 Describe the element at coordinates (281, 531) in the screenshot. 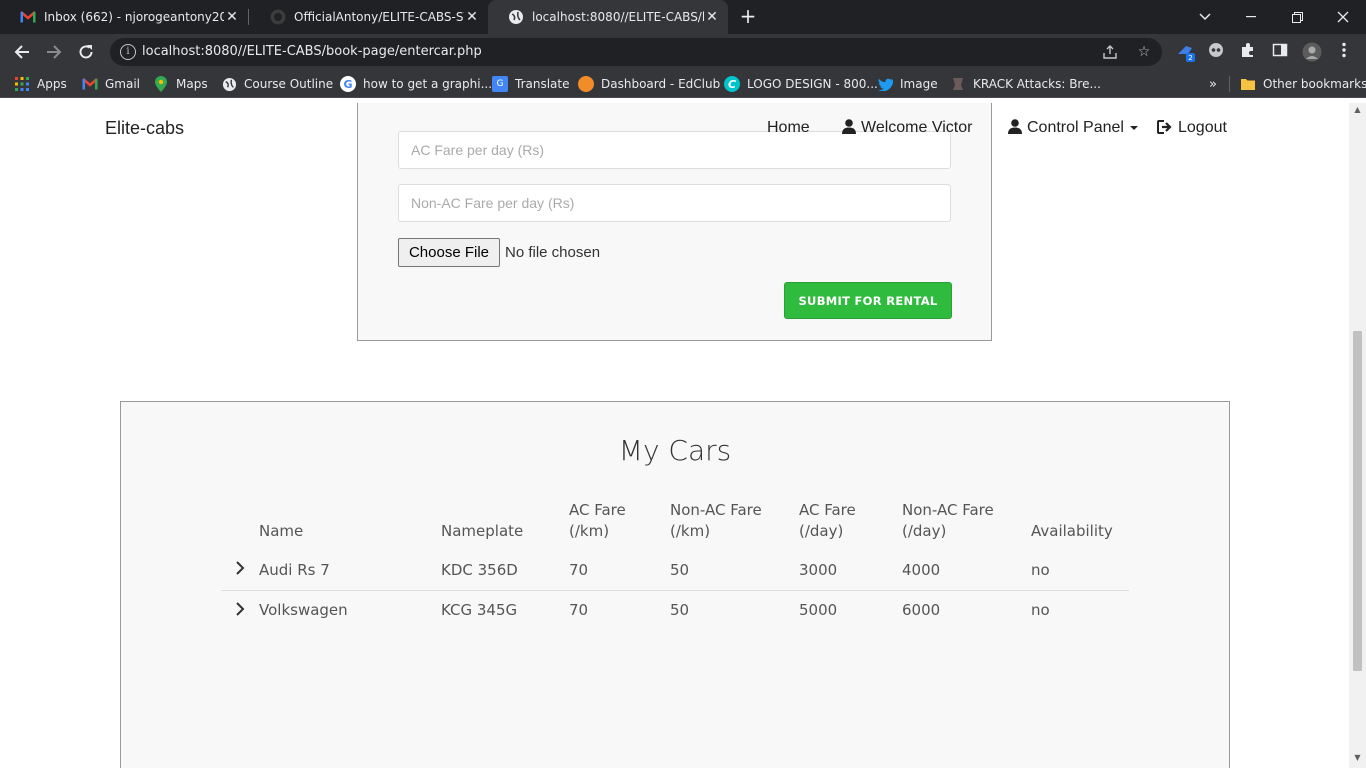

I see `header-line-2: Name` at that location.